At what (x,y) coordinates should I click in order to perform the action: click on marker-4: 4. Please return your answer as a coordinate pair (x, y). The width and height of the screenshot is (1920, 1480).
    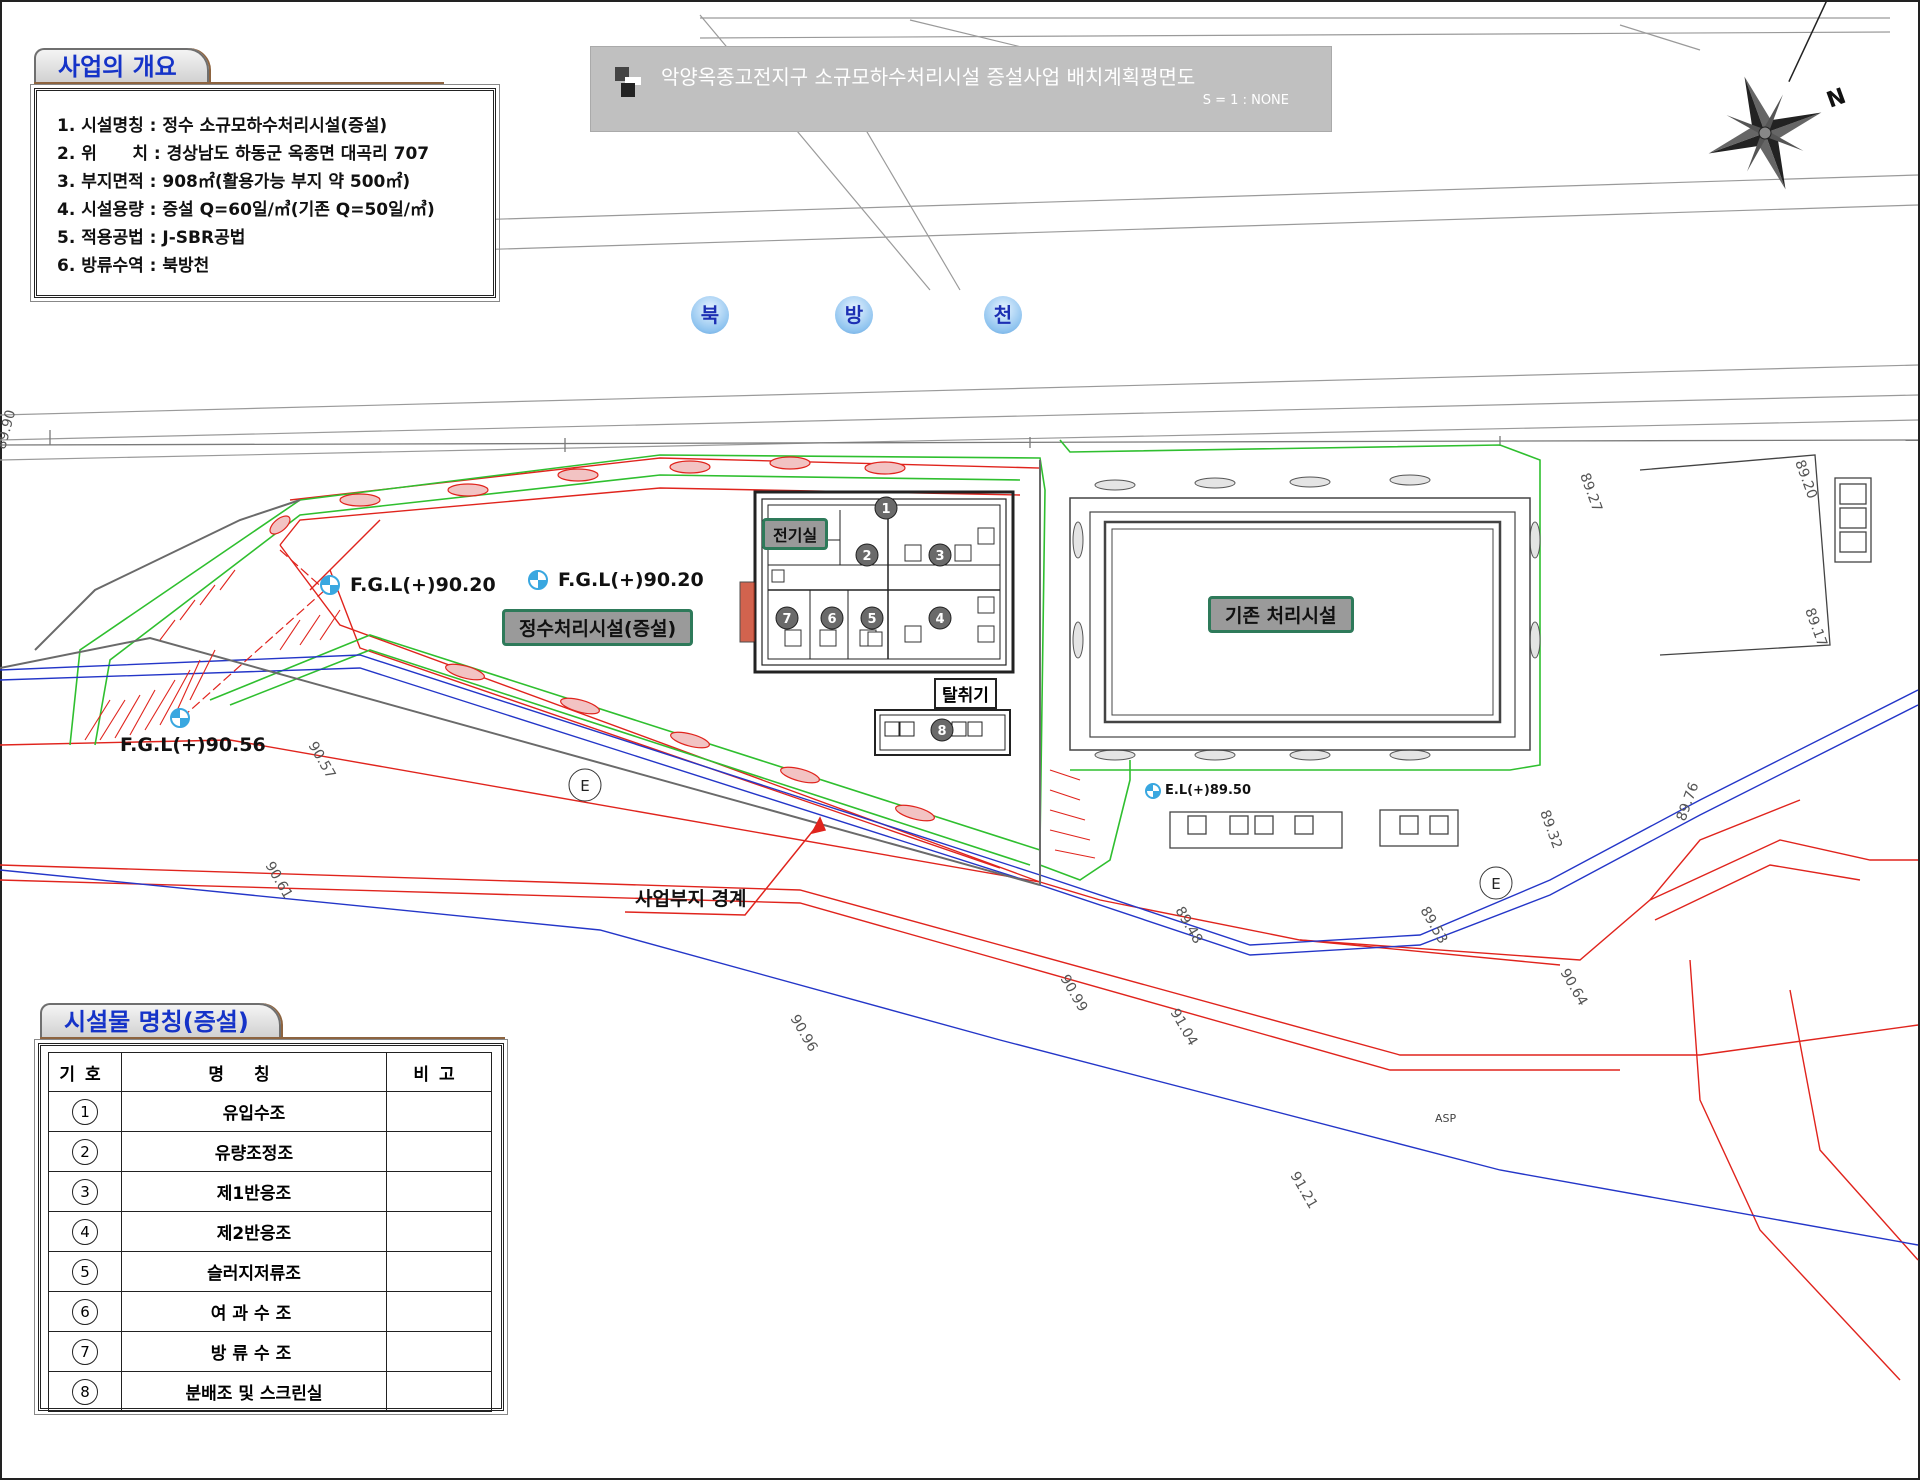
    Looking at the image, I should click on (940, 618).